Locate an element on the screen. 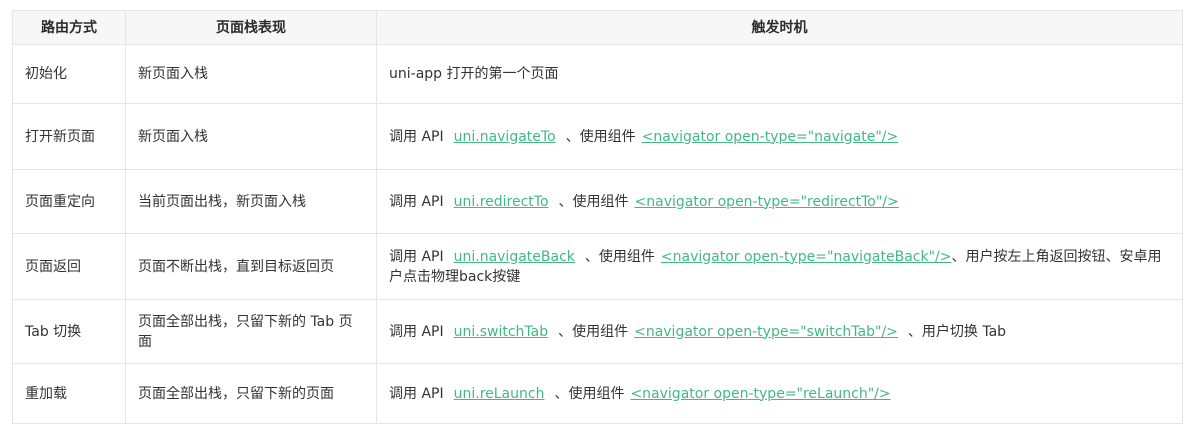  table-row: 初始化 新页面入栈 uni-app 打开的第一个页面 is located at coordinates (597, 74).